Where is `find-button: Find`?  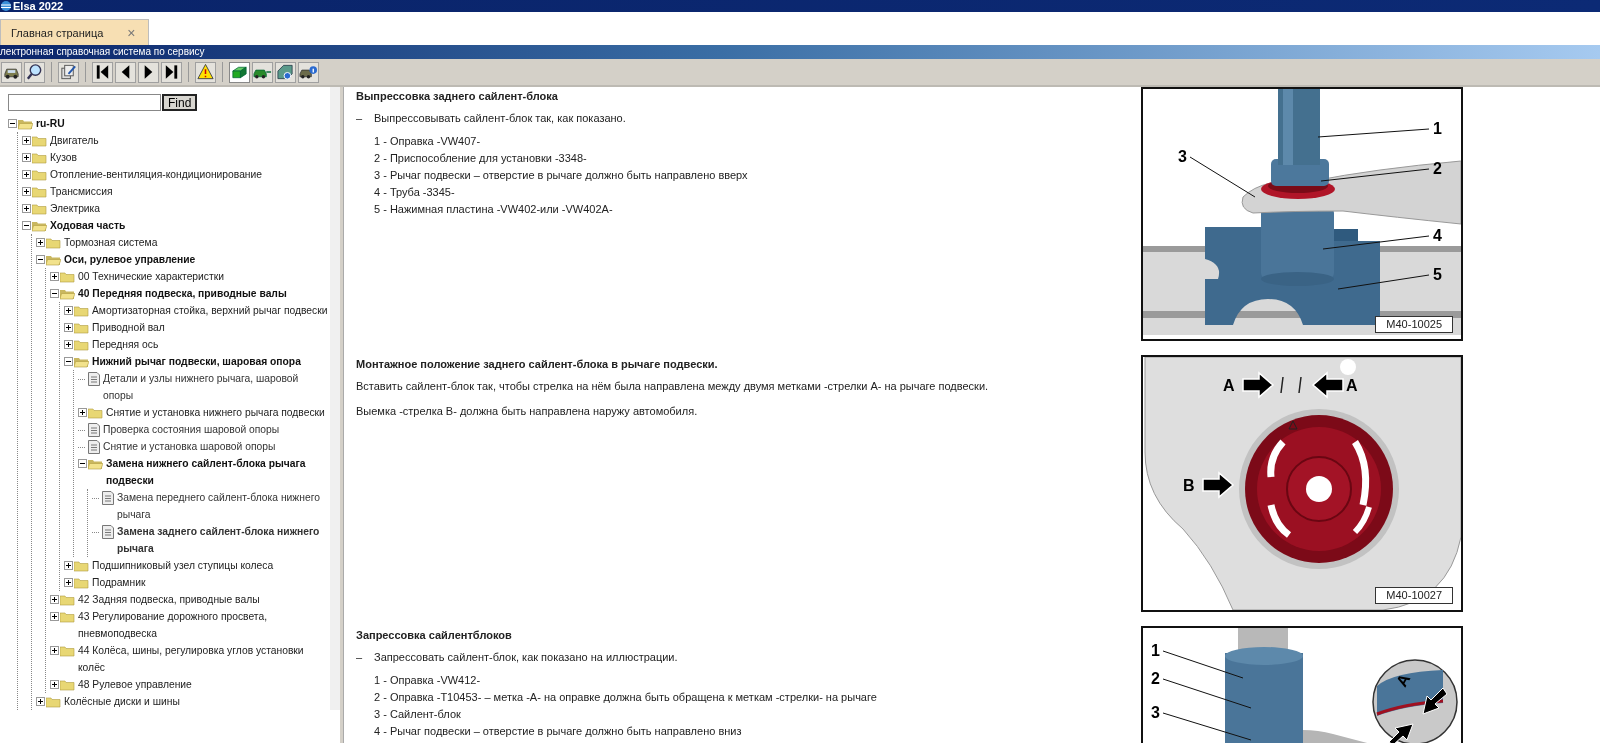 find-button: Find is located at coordinates (180, 102).